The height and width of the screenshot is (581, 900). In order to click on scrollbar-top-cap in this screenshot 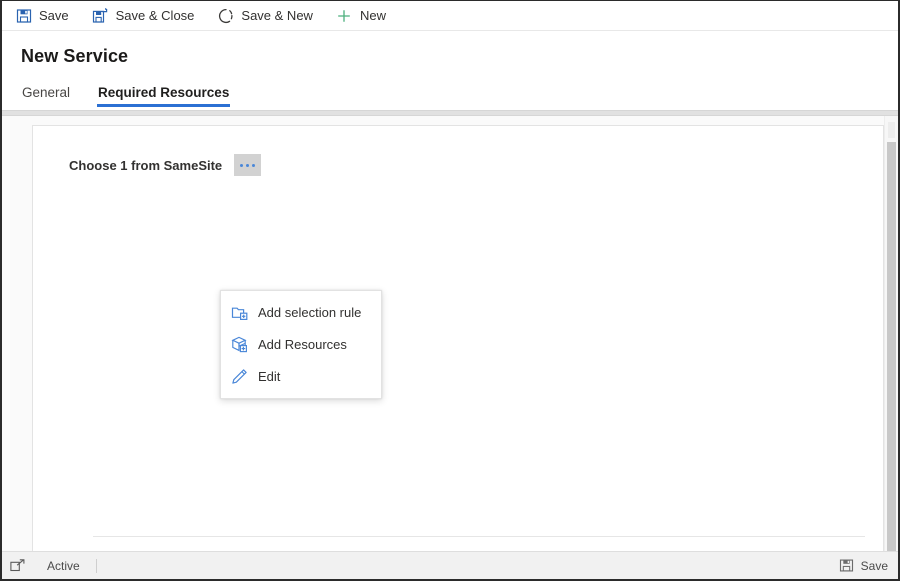, I will do `click(891, 130)`.